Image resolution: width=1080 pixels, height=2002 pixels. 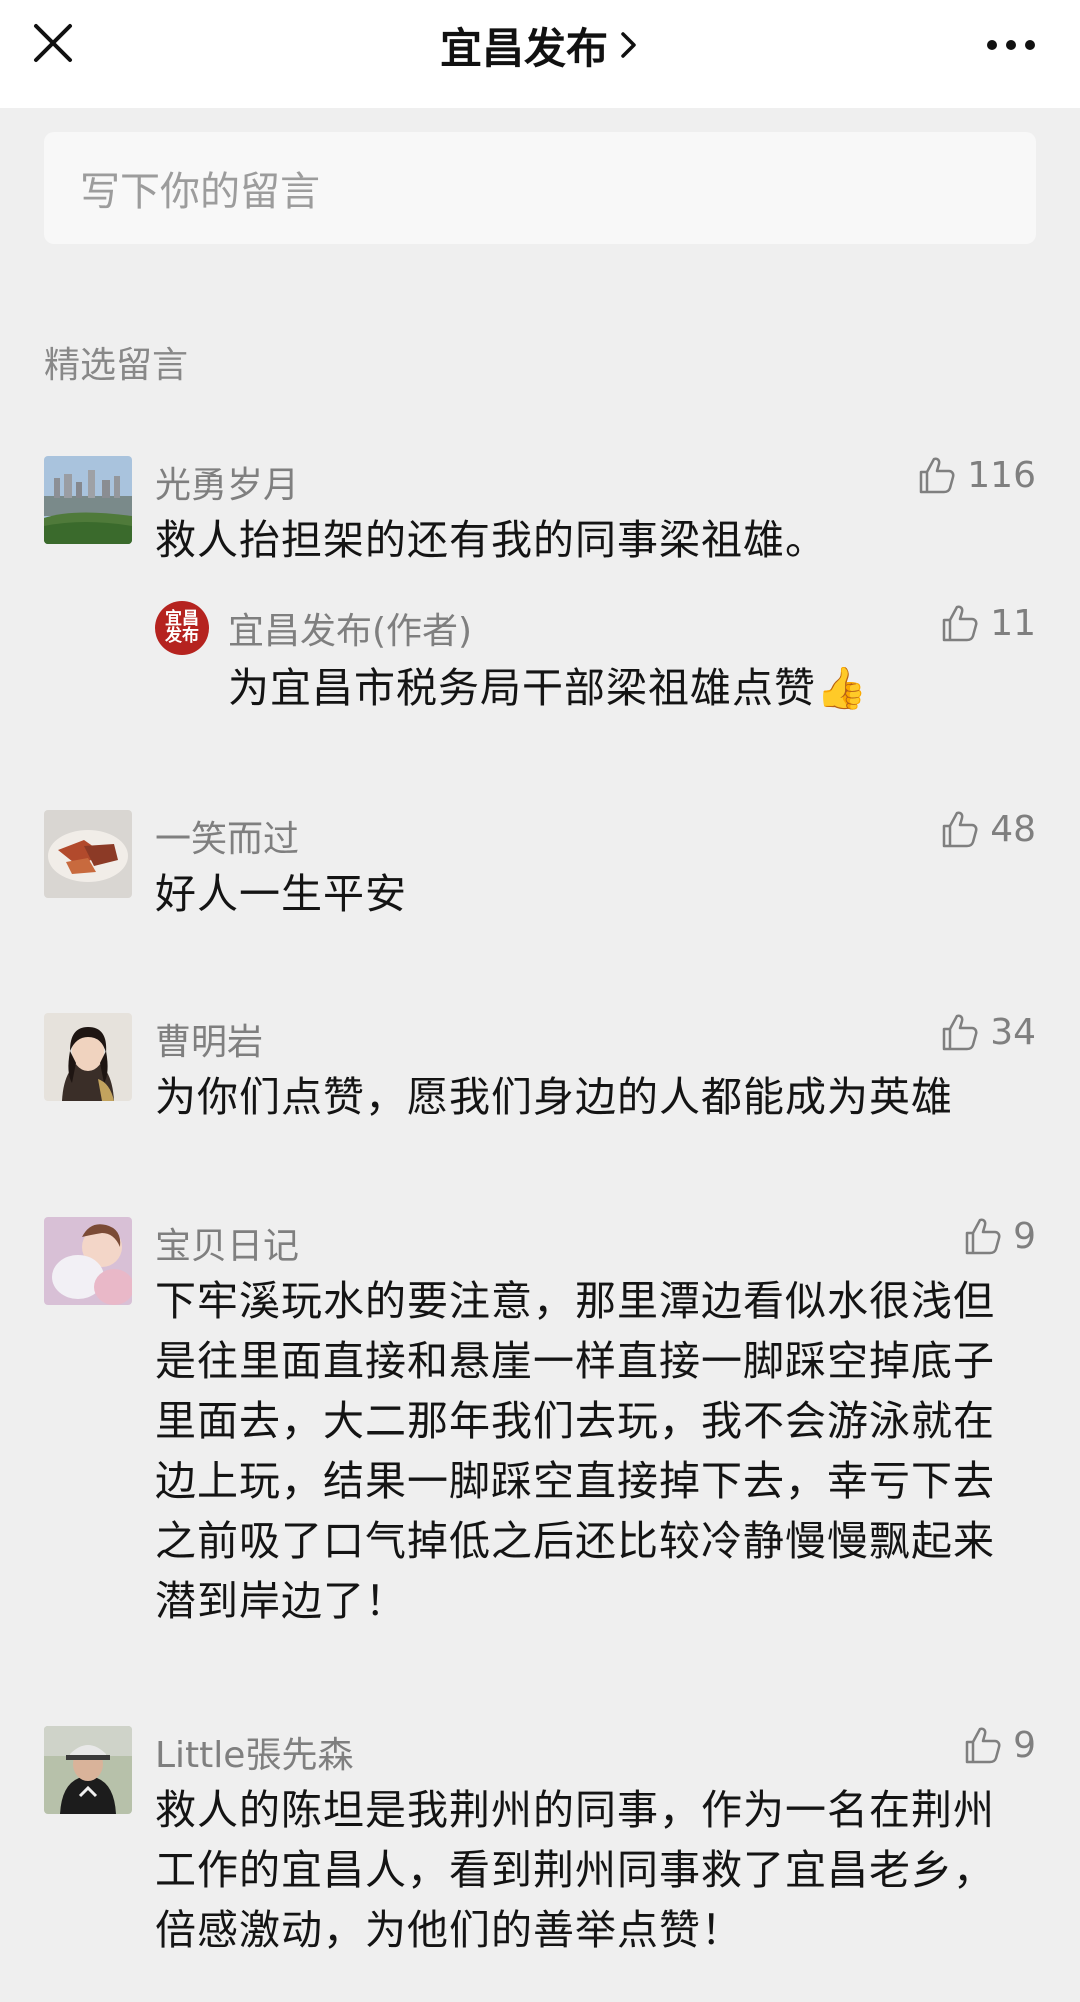 I want to click on like-count: 11, so click(x=1013, y=623).